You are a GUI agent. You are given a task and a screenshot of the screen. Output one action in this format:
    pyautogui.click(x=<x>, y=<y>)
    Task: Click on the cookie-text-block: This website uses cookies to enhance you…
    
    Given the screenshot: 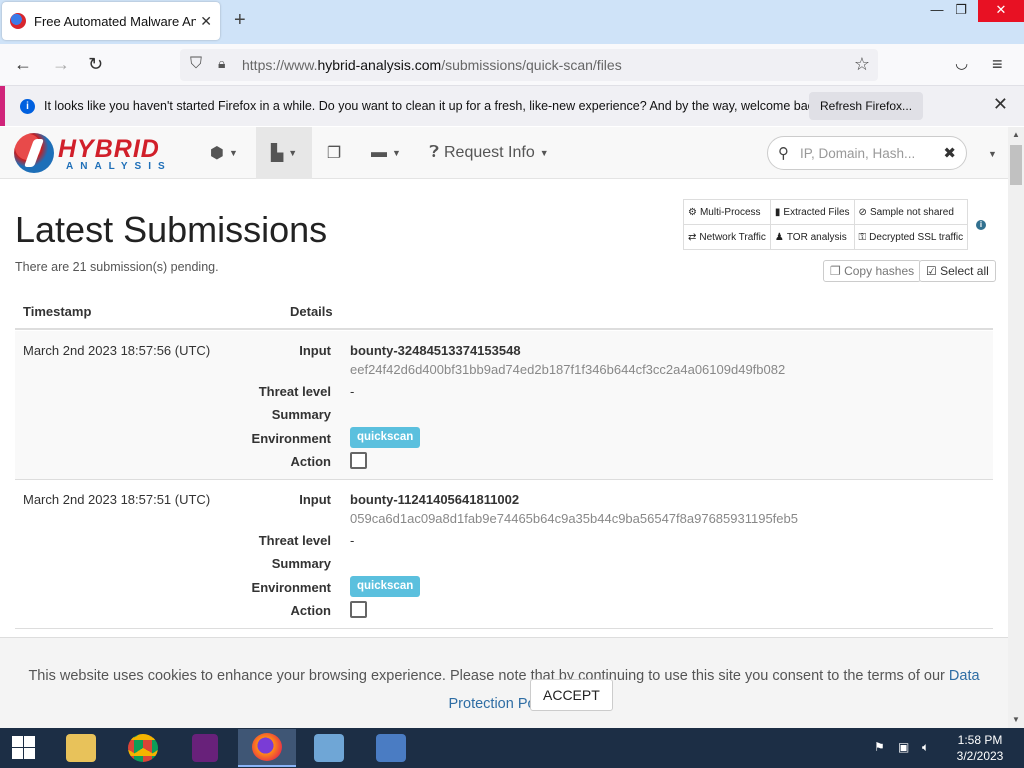 What is the action you would take?
    pyautogui.click(x=504, y=690)
    